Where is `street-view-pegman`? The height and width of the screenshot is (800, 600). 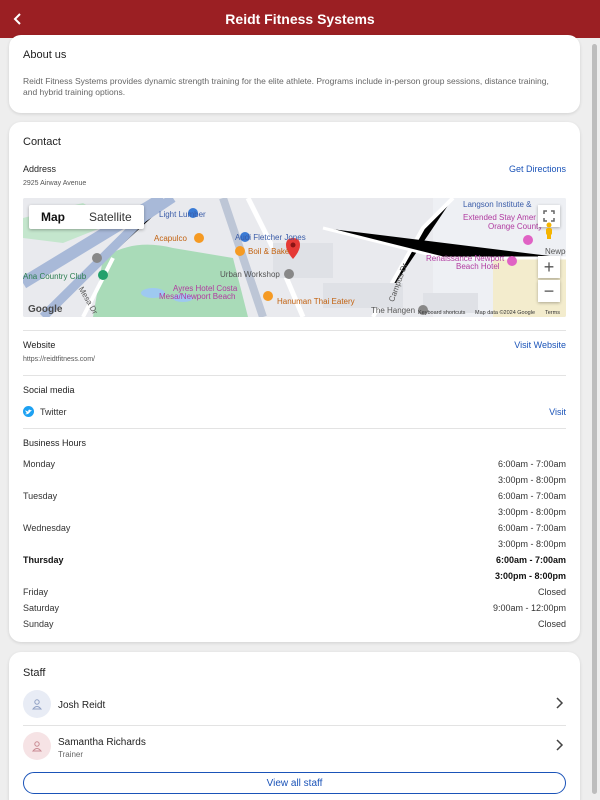
street-view-pegman is located at coordinates (549, 231).